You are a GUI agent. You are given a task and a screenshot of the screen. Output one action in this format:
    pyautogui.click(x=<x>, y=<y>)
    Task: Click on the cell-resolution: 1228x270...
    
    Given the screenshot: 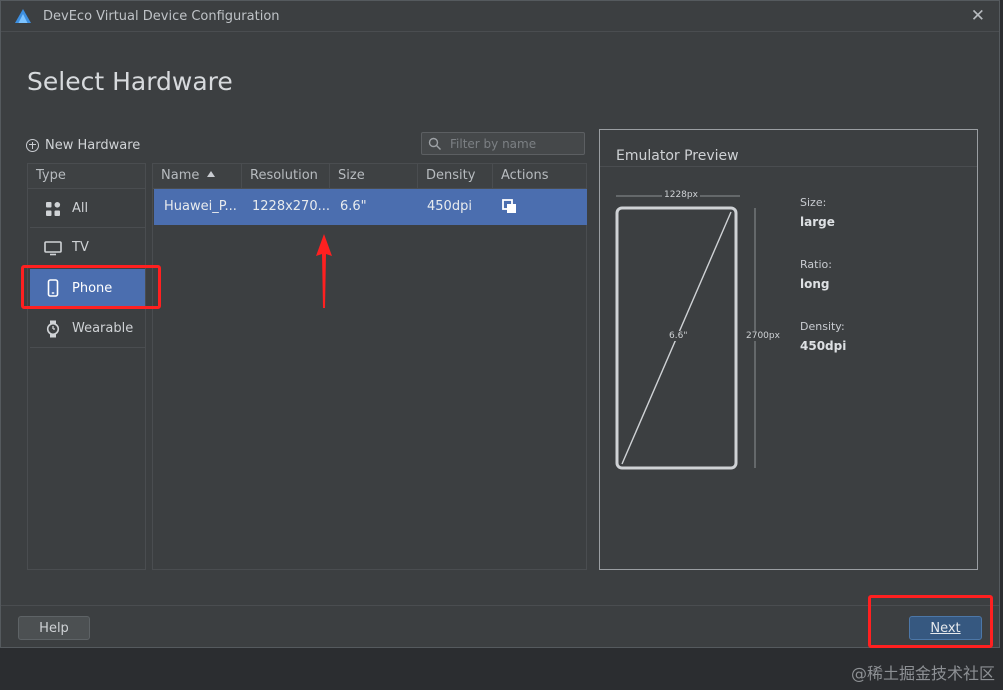 What is the action you would take?
    pyautogui.click(x=291, y=206)
    